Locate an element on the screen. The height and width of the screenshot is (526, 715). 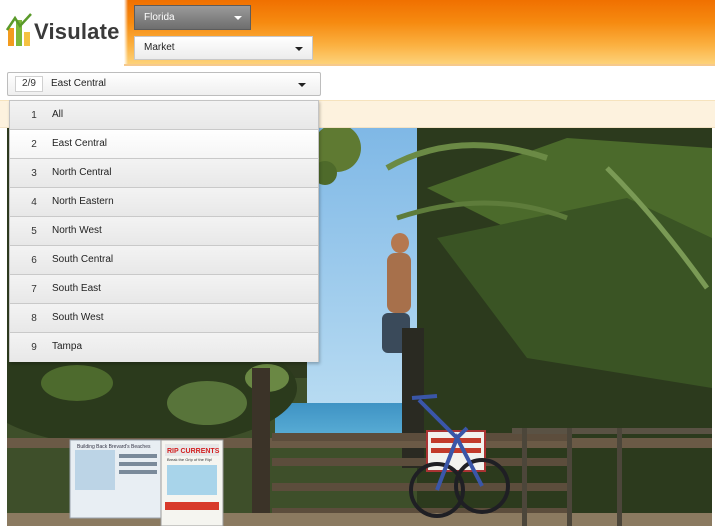
dropdown-item-label: North West is located at coordinates (77, 230).